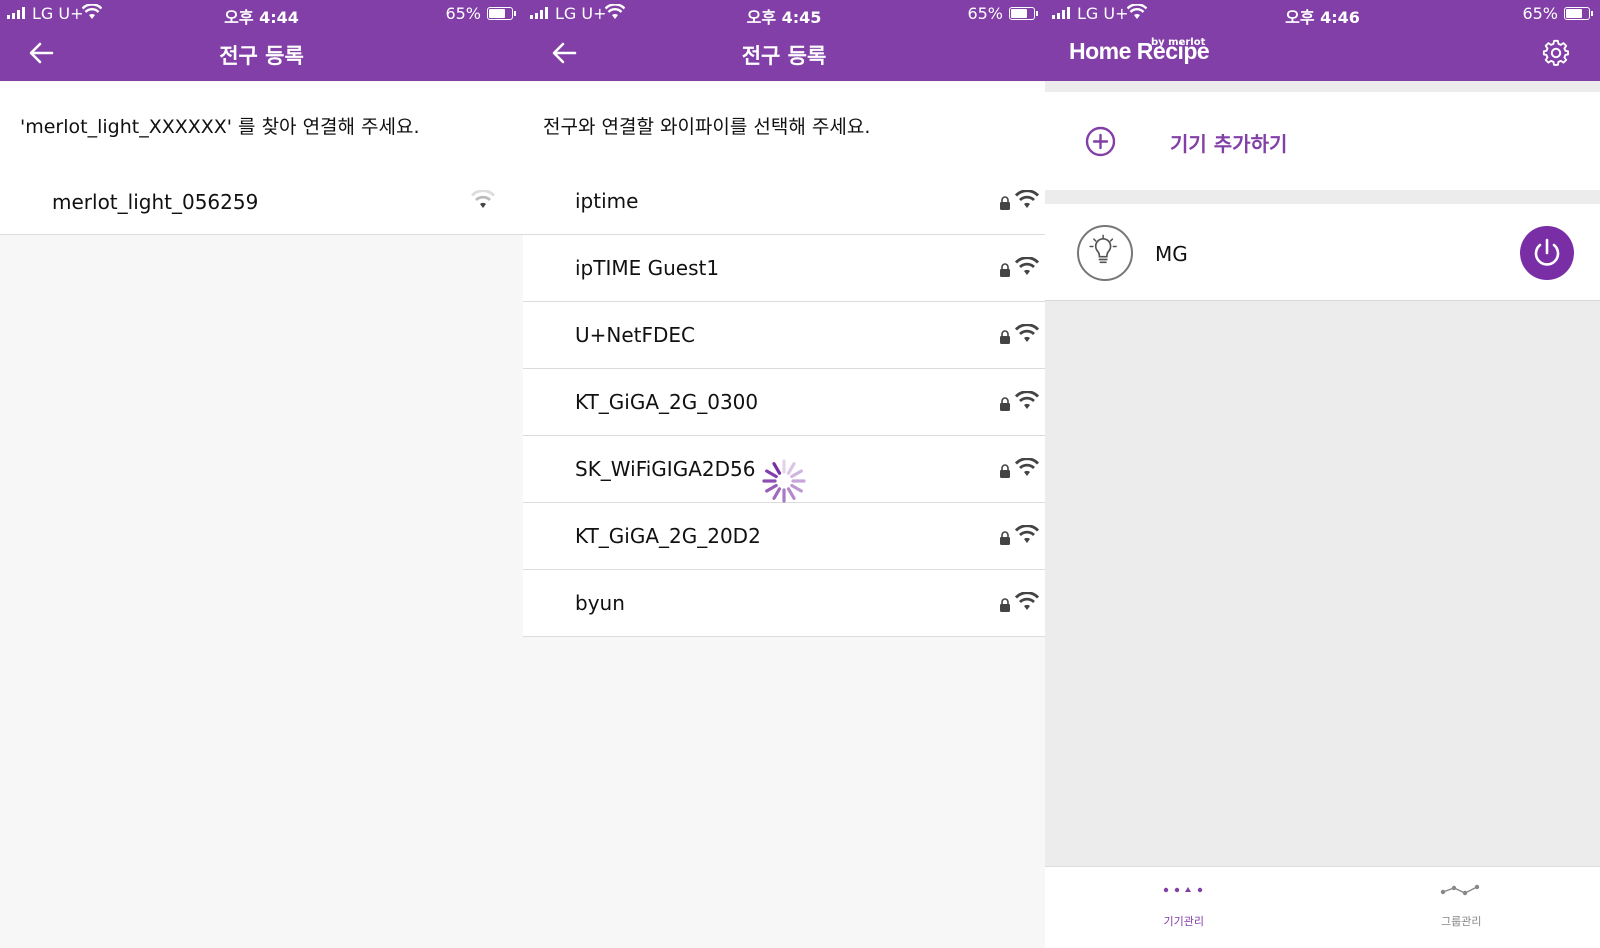 The image size is (1600, 948). Describe the element at coordinates (1460, 890) in the screenshot. I see `group-icon` at that location.